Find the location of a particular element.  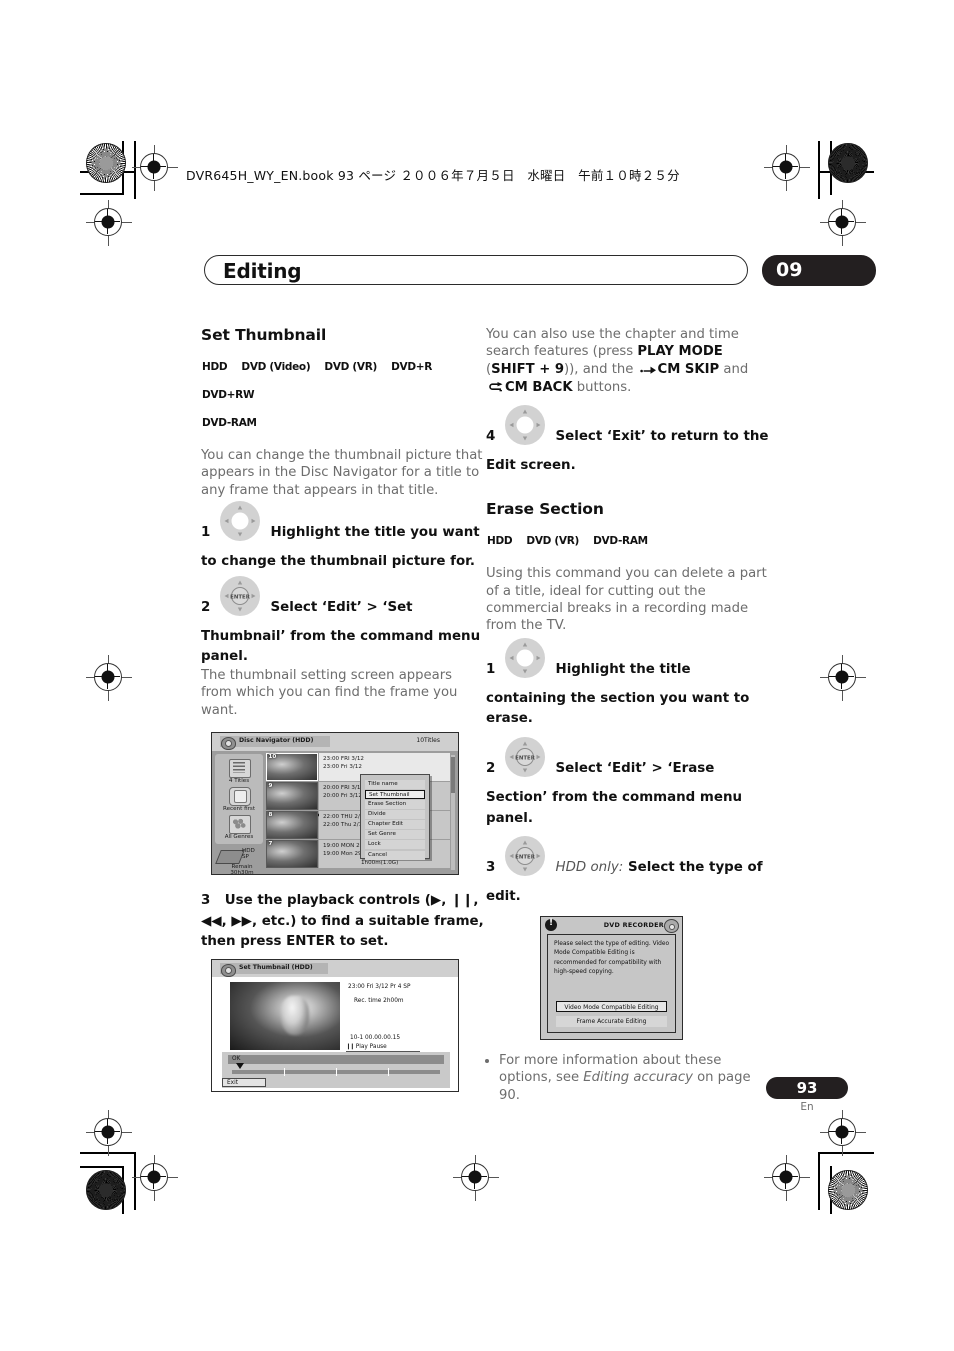

cm-back-label: CM BACK is located at coordinates (539, 388).